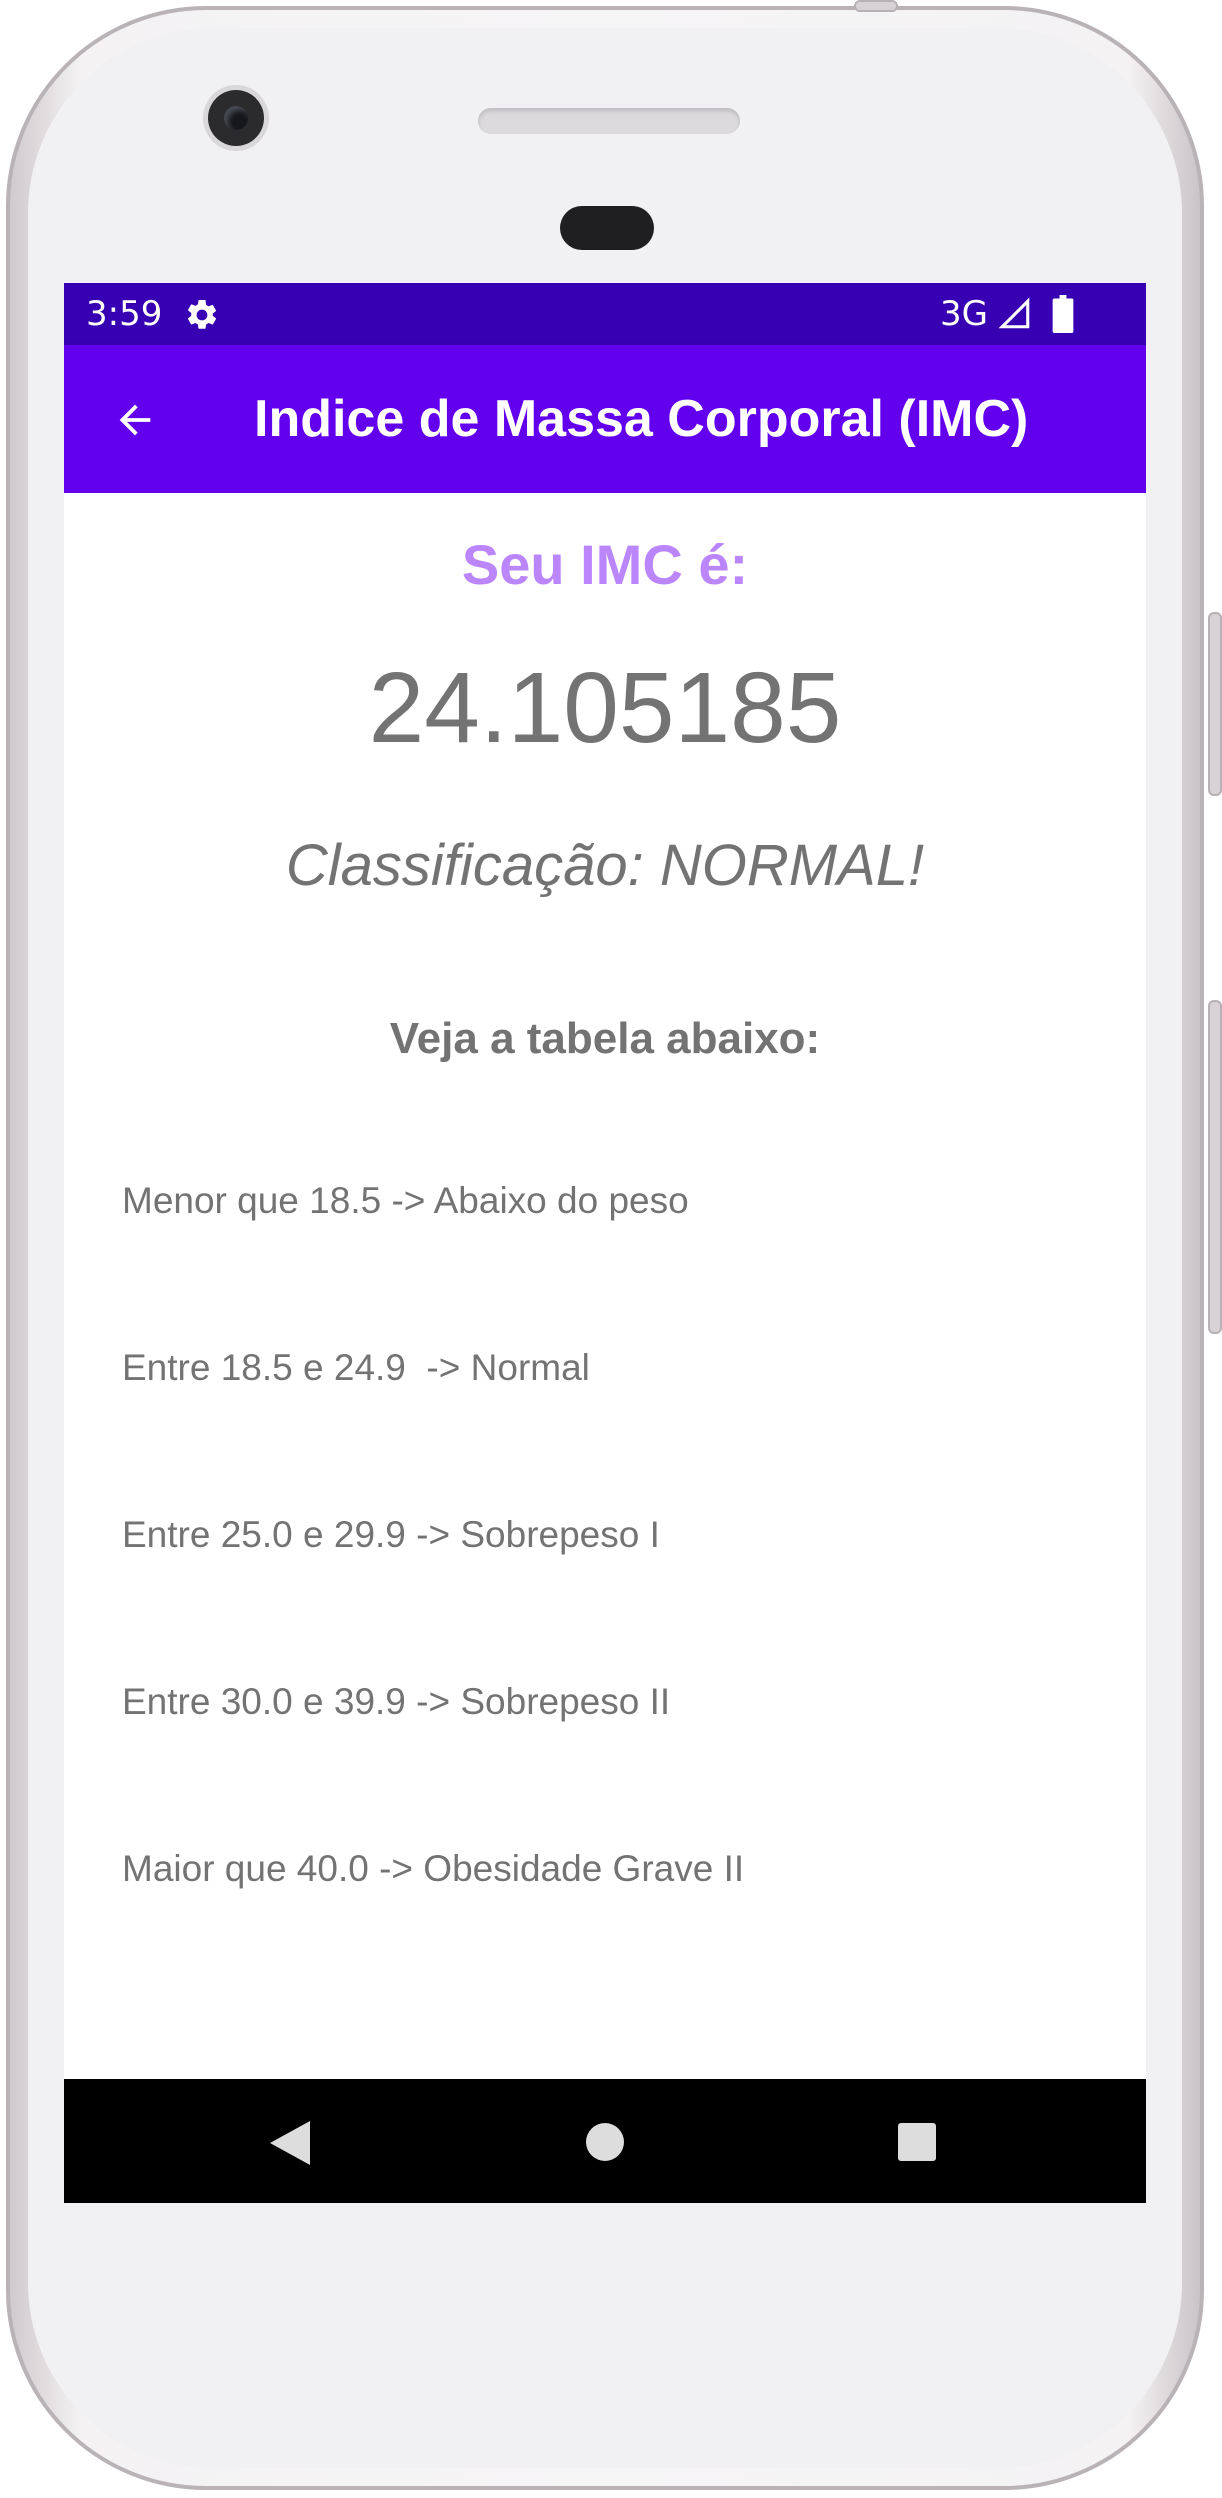  Describe the element at coordinates (917, 2142) in the screenshot. I see `nav-recents-icon` at that location.